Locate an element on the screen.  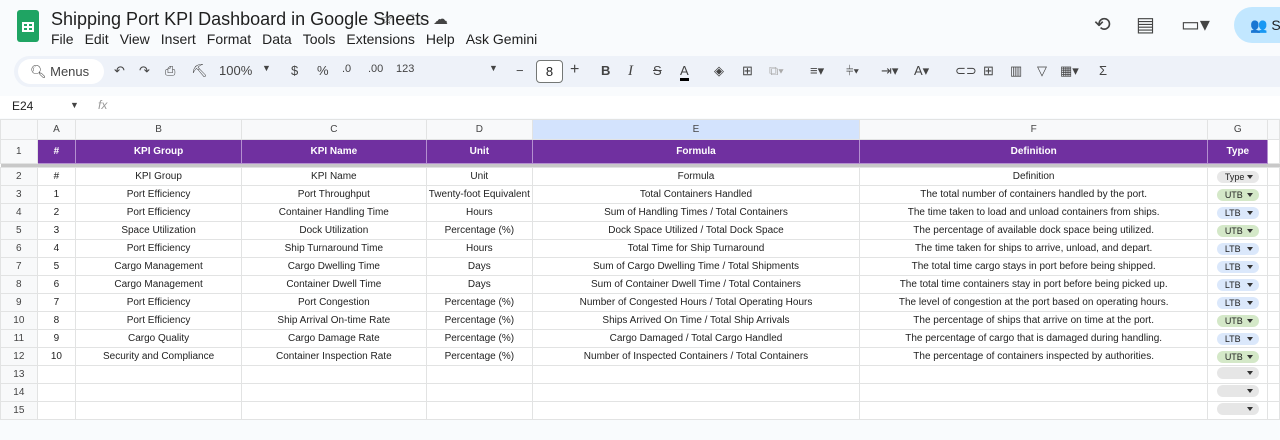
menu-data: Data is located at coordinates (277, 39).